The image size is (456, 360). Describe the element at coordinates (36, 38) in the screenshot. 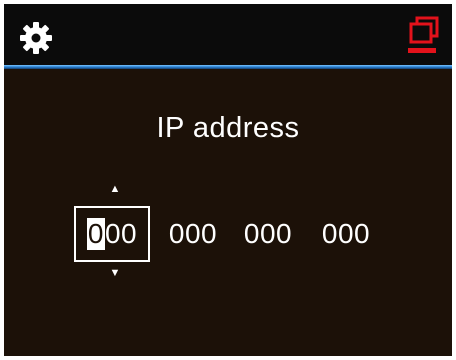

I see `gear-icon` at that location.